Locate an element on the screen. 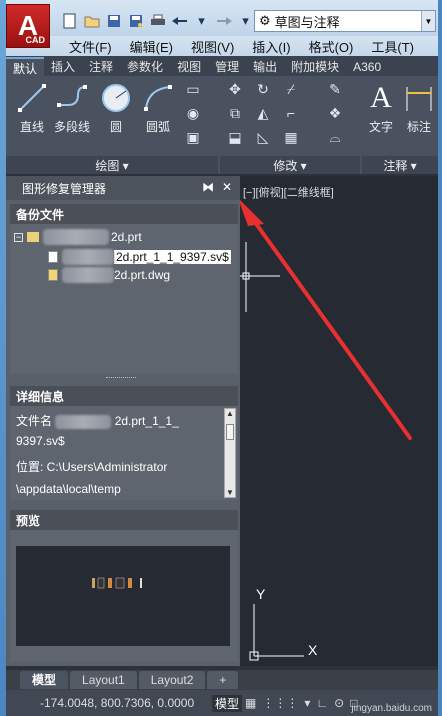 This screenshot has height=716, width=442. scroll-down-icon: ▼ is located at coordinates (230, 492).